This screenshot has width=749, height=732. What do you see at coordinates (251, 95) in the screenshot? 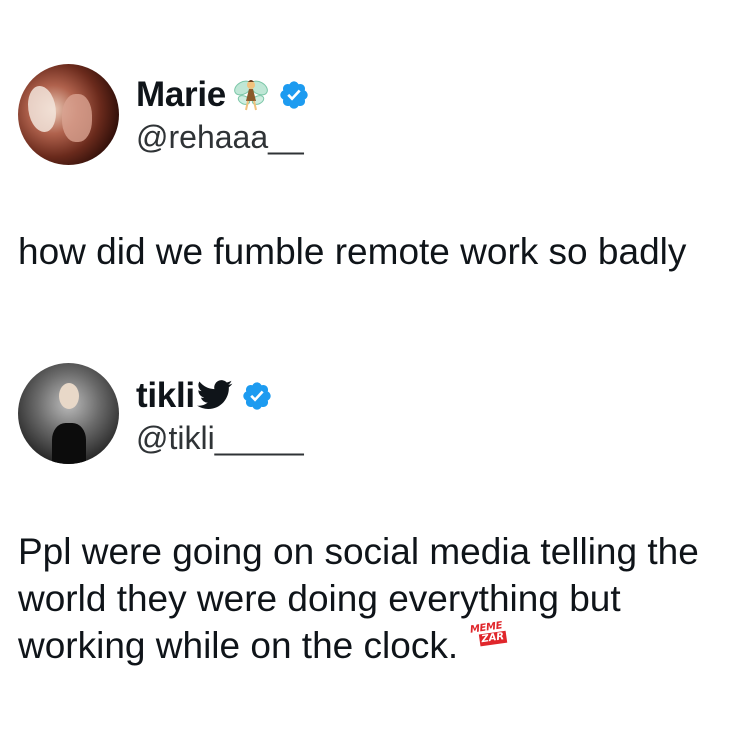
I see `fairy-icon` at bounding box center [251, 95].